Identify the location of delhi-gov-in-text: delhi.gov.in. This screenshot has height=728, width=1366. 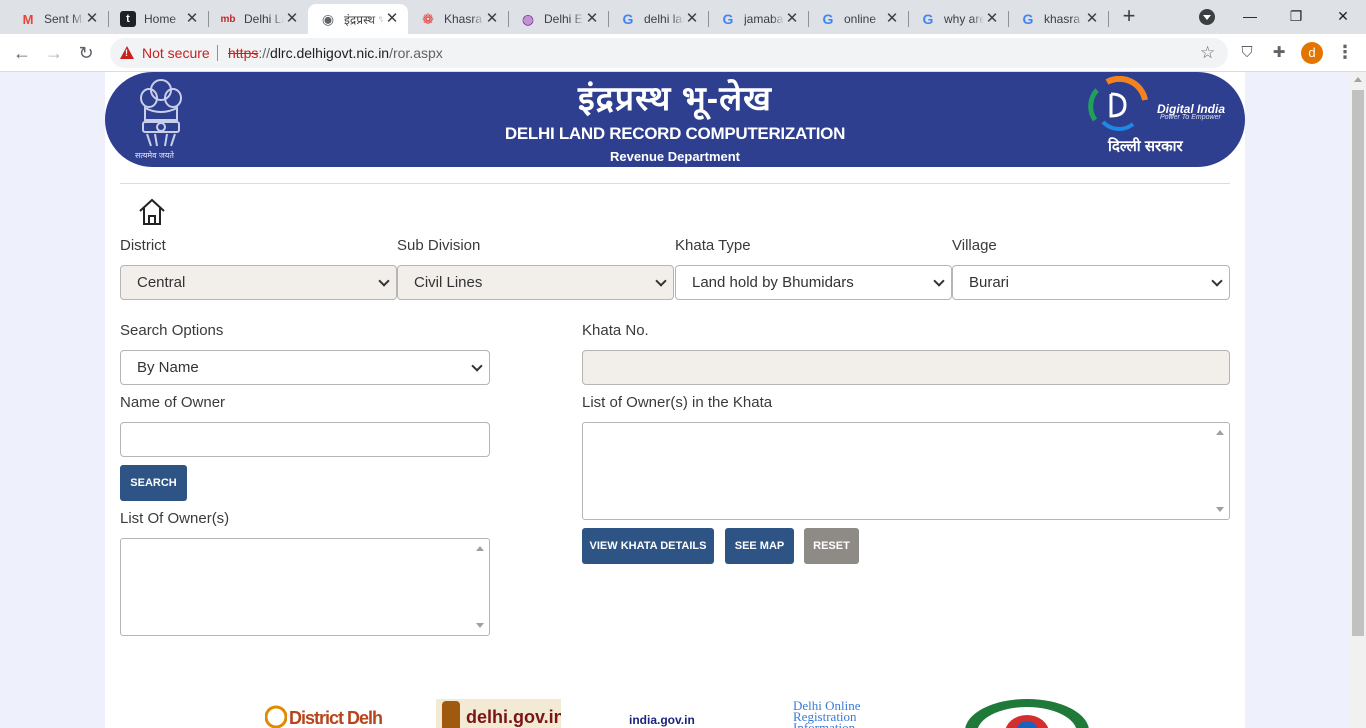
(513, 717).